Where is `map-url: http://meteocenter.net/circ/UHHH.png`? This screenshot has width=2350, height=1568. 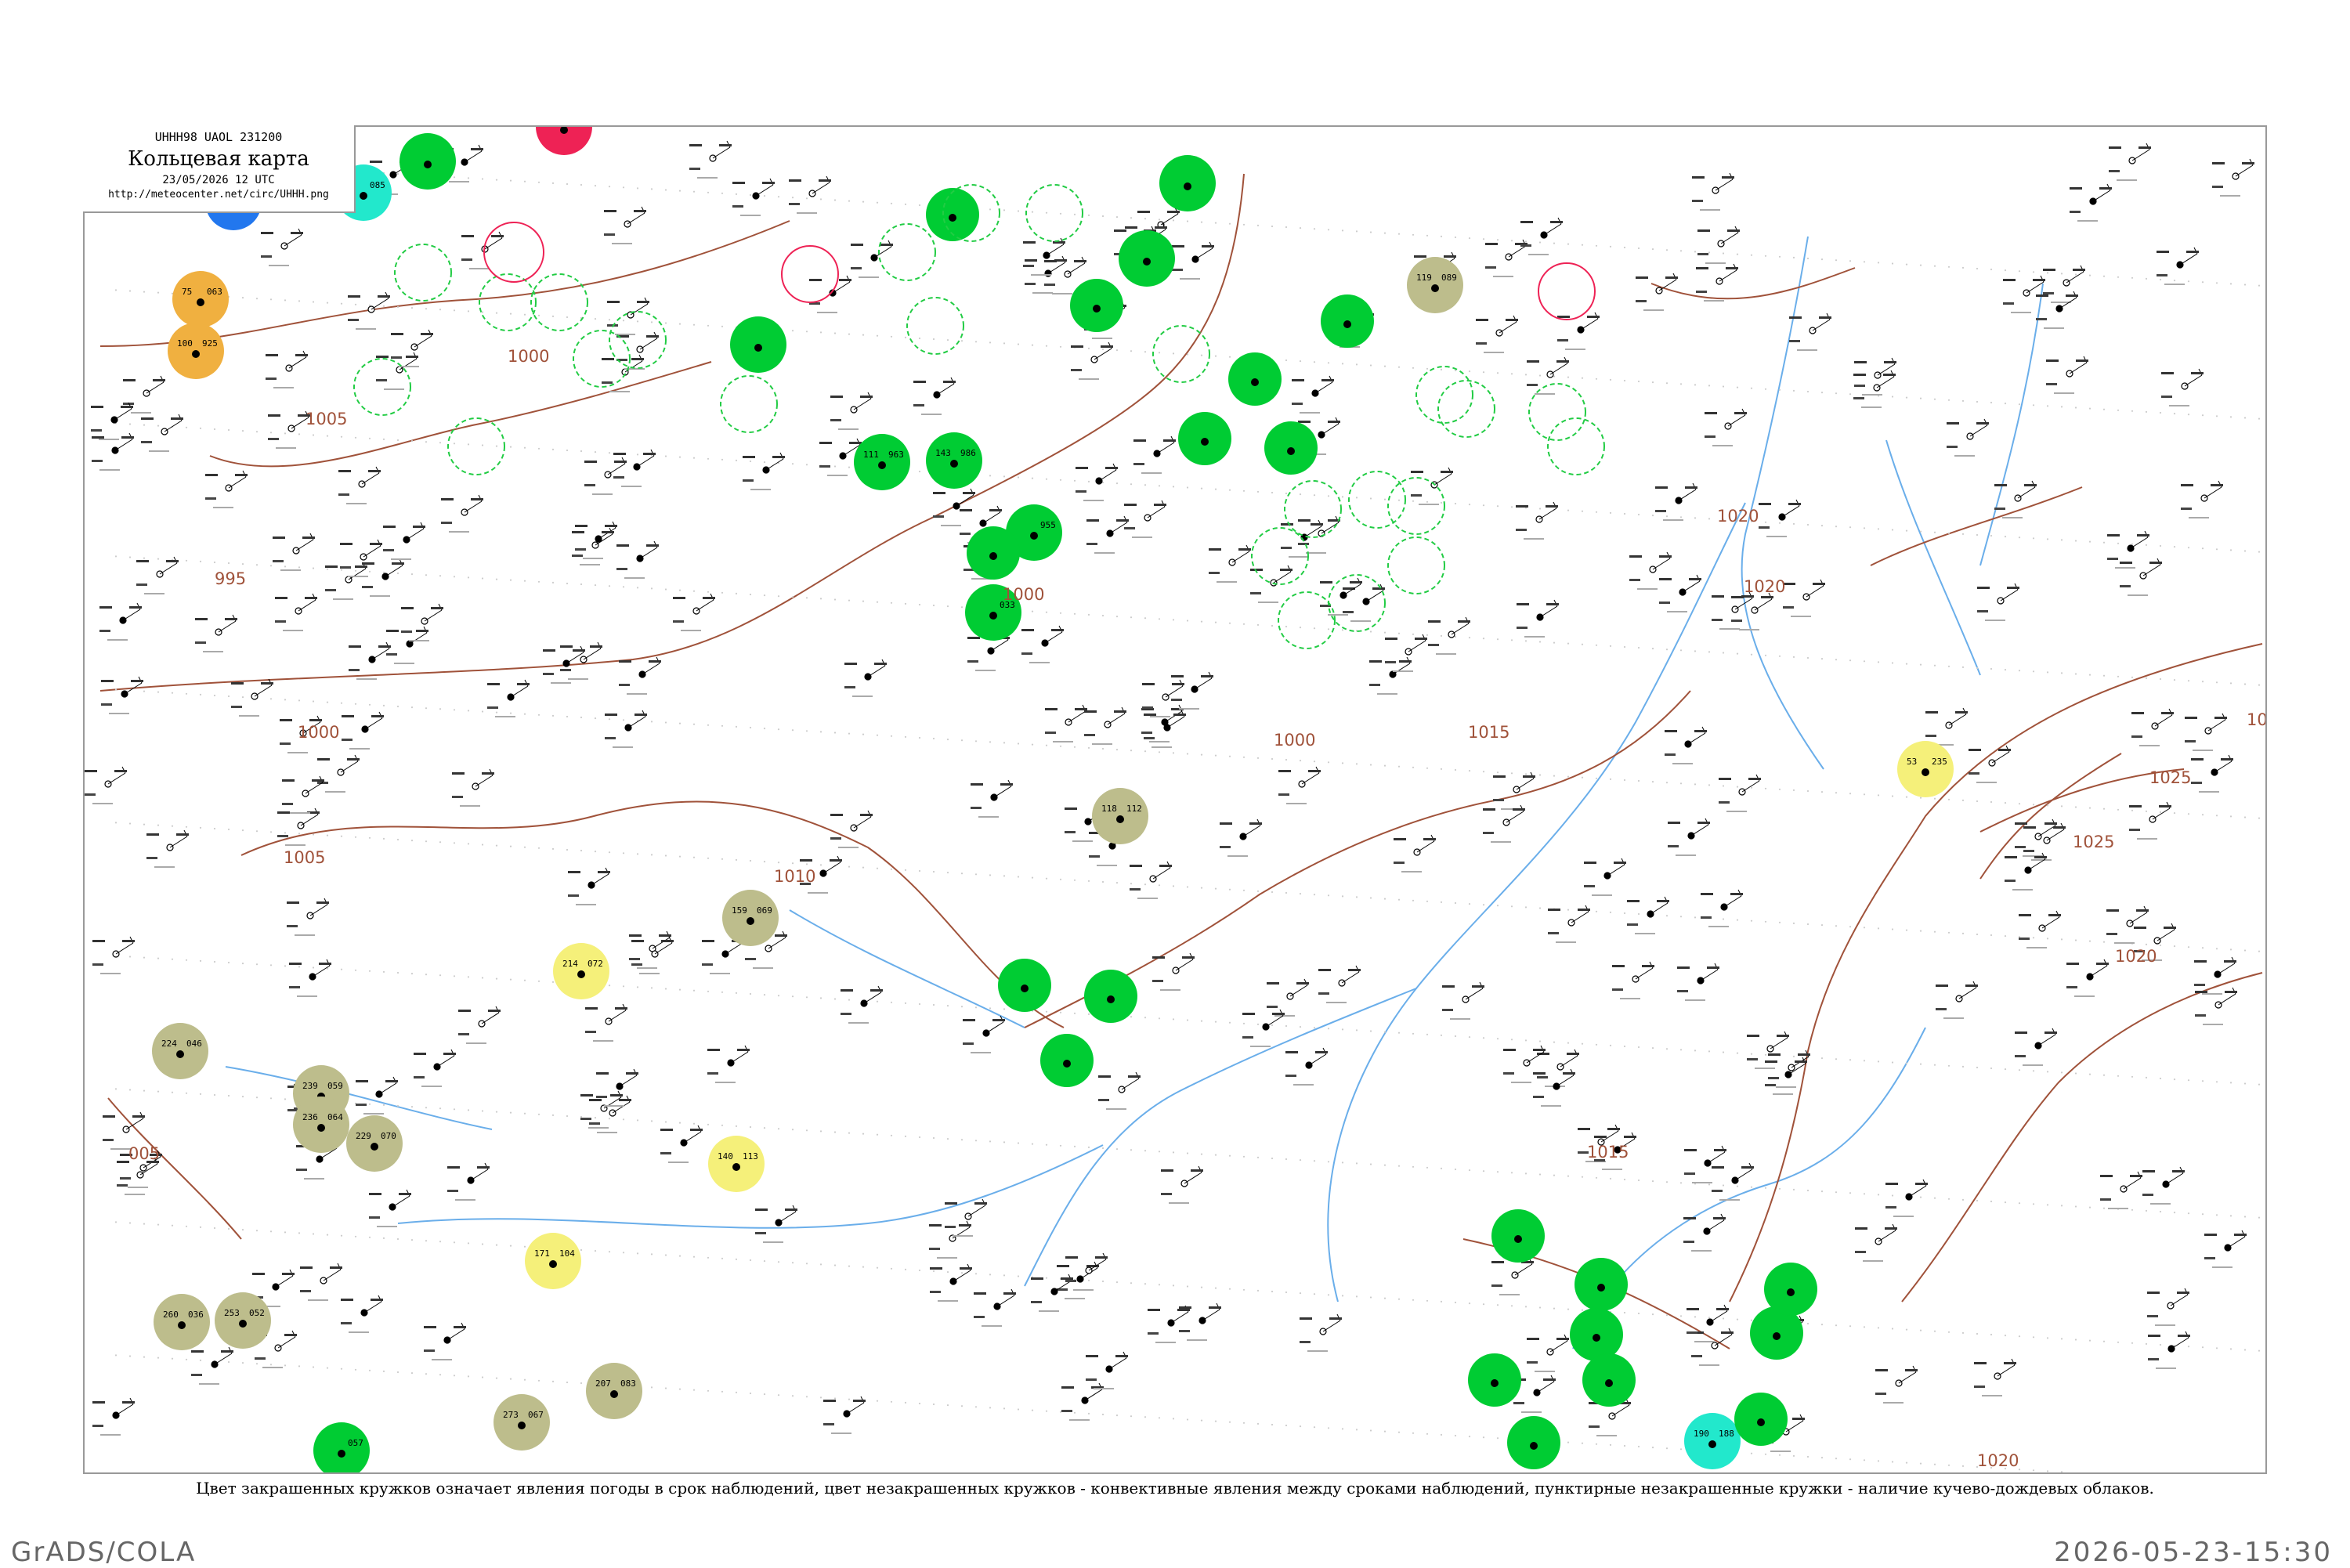 map-url: http://meteocenter.net/circ/UHHH.png is located at coordinates (218, 195).